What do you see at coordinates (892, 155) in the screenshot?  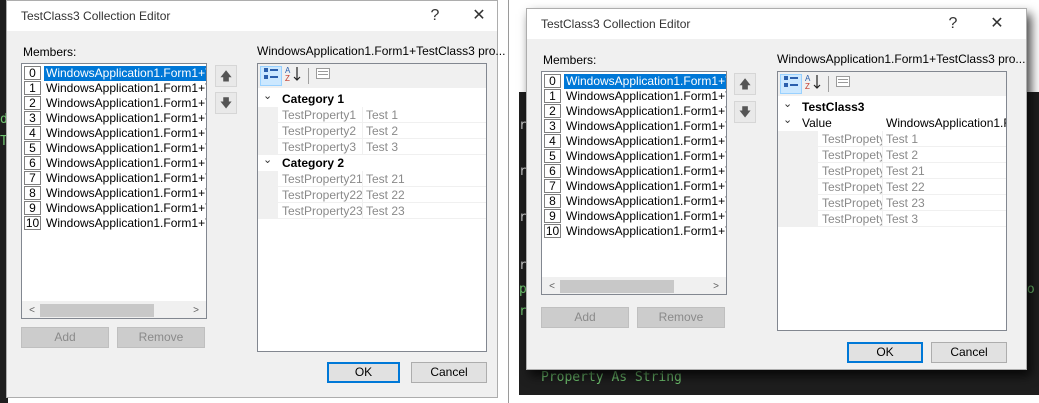 I see `property-row: TestPropety Test 2` at bounding box center [892, 155].